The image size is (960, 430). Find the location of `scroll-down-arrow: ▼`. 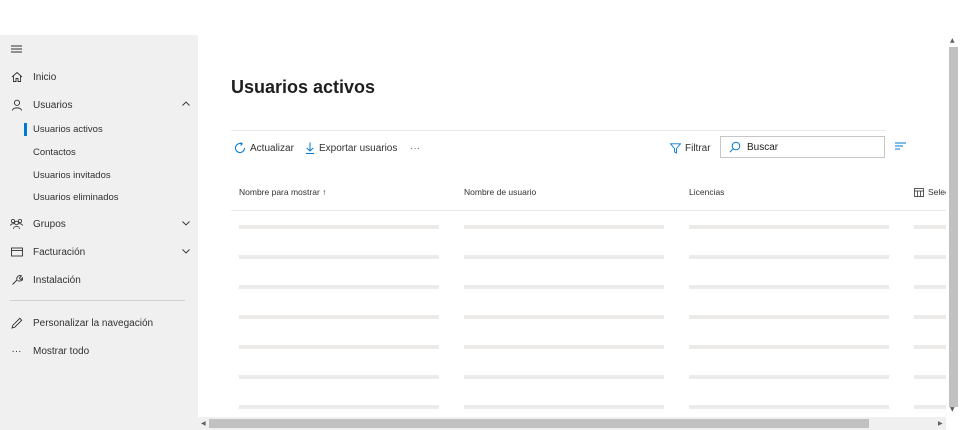

scroll-down-arrow: ▼ is located at coordinates (952, 409).